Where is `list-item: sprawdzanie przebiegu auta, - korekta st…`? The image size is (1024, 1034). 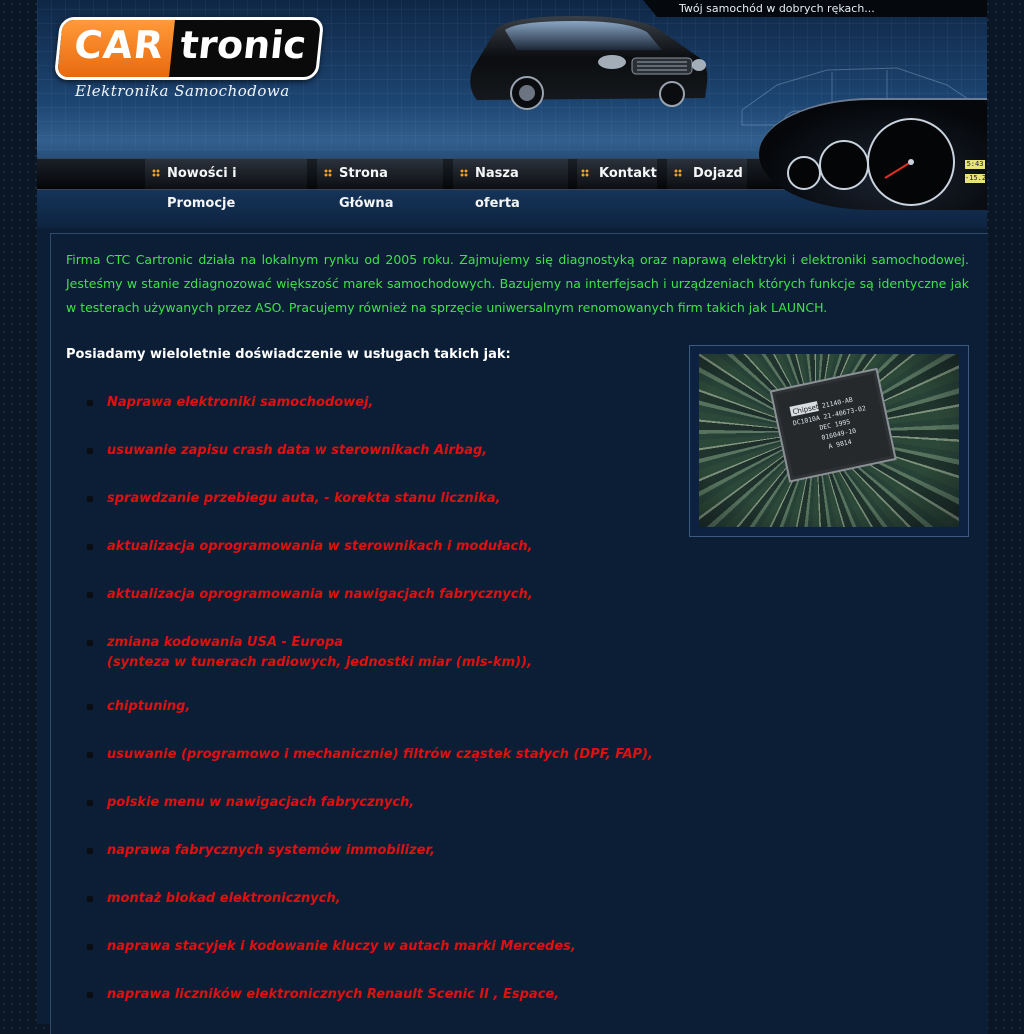
list-item: sprawdzanie przebiegu auta, - korekta st… is located at coordinates (397, 513).